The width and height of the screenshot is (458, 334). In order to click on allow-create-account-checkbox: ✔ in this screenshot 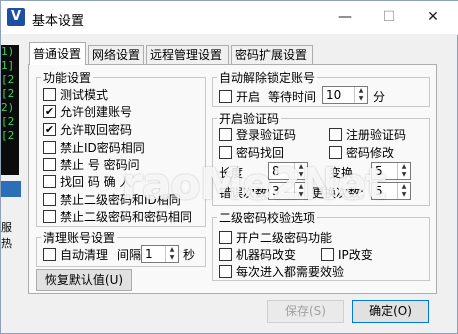, I will do `click(49, 111)`.